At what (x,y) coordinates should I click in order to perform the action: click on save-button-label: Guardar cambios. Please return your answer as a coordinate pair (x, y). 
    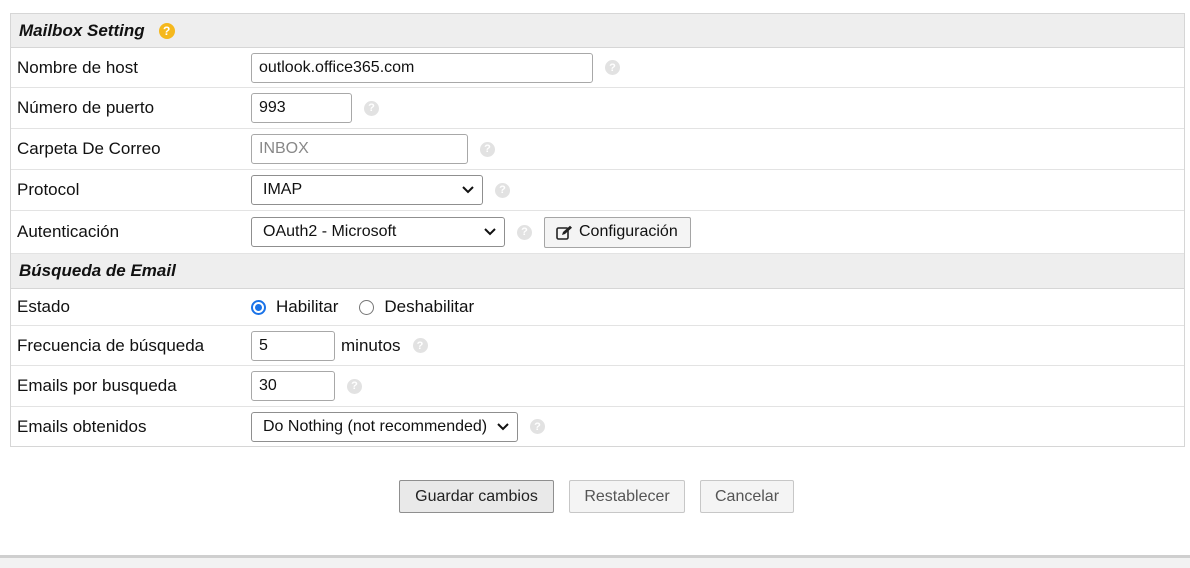
    Looking at the image, I should click on (476, 496).